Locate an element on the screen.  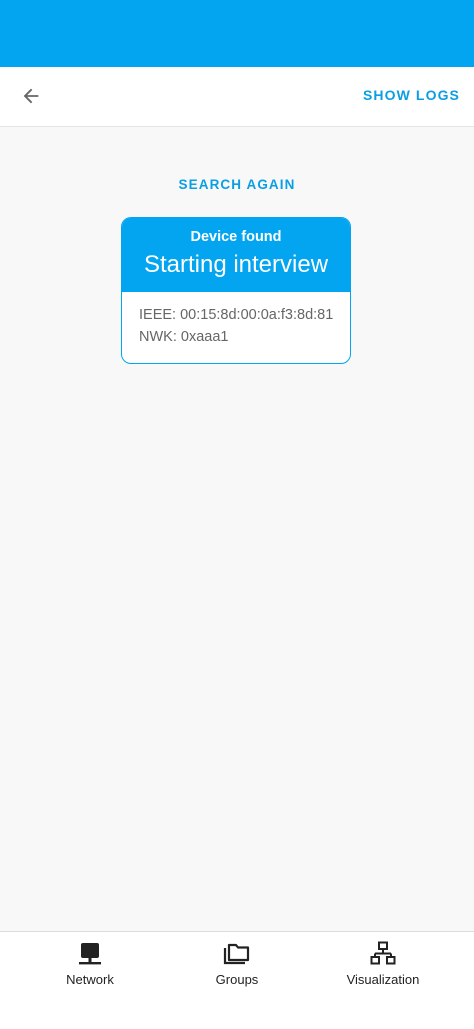
visualization-icon is located at coordinates (383, 953).